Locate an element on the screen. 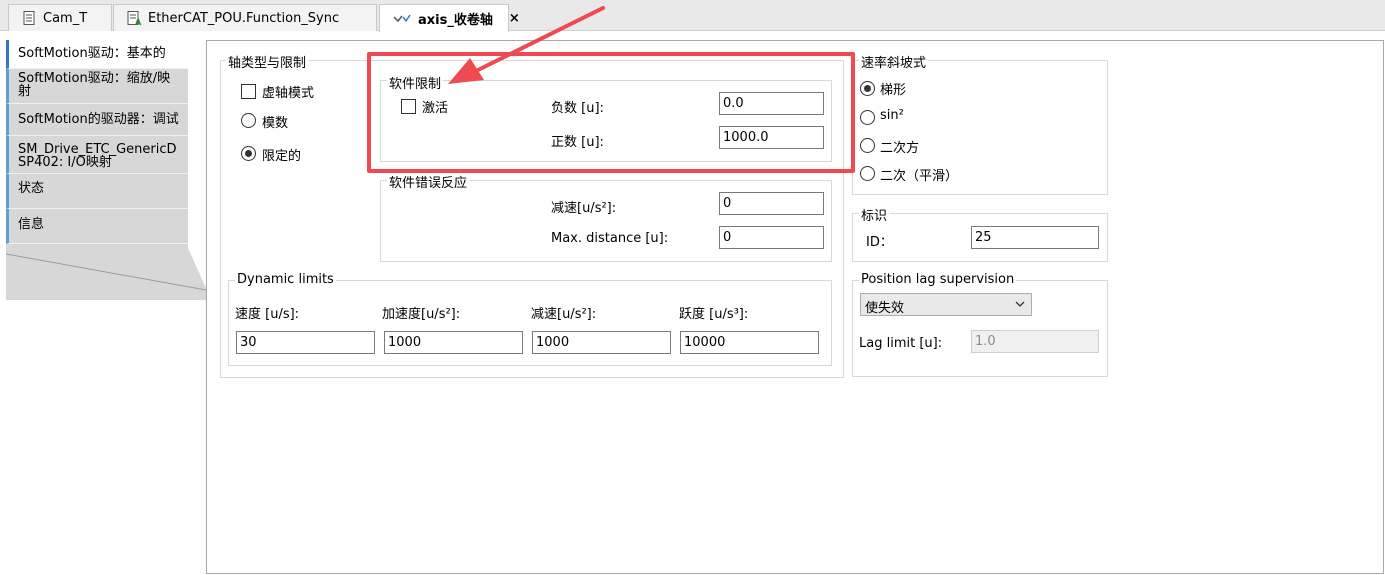  jerk-label: 跃度 [u/s³]: is located at coordinates (714, 314).